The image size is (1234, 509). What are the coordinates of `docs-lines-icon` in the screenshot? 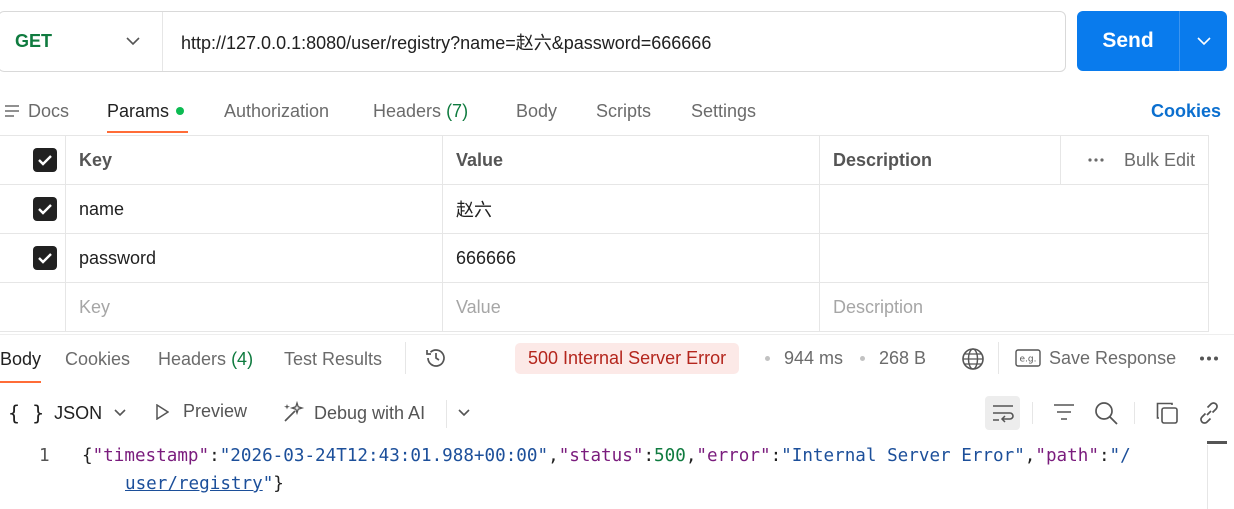 It's located at (12, 111).